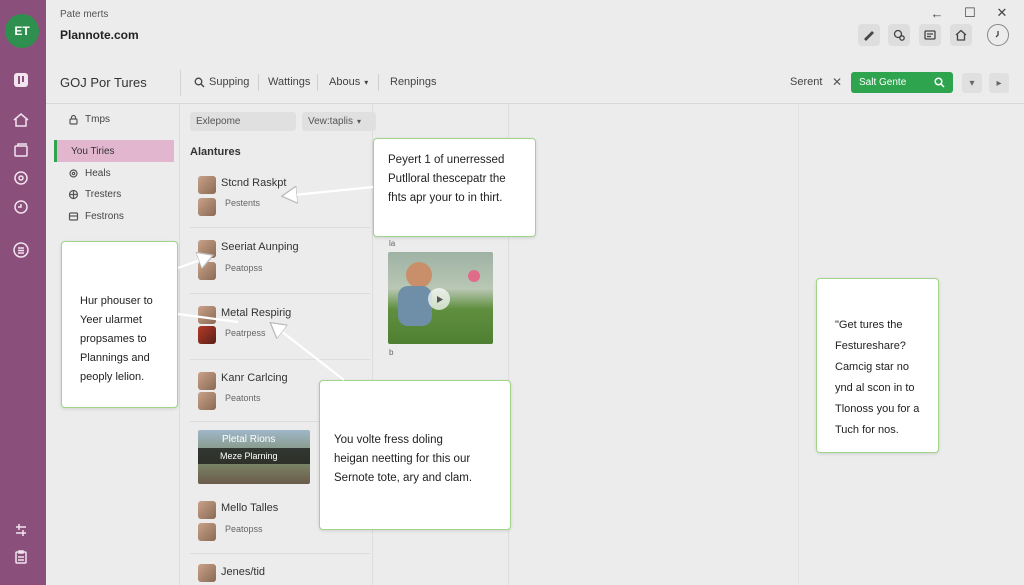  I want to click on toolbar-search-tab: Supping, so click(221, 82).